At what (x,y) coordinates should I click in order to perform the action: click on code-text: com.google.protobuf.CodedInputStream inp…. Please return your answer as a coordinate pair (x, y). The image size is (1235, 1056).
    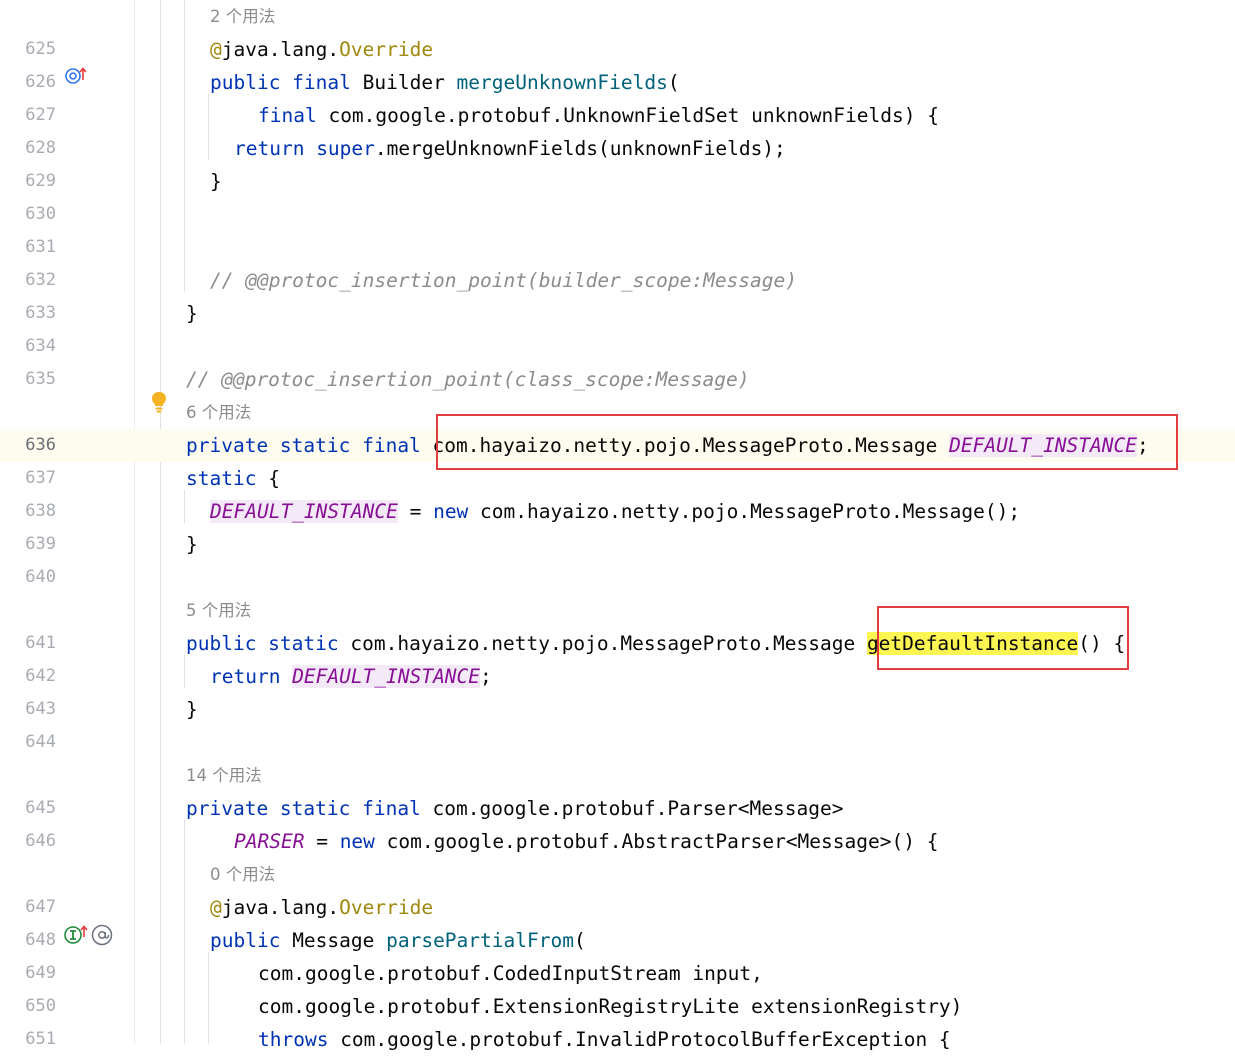
    Looking at the image, I should click on (510, 973).